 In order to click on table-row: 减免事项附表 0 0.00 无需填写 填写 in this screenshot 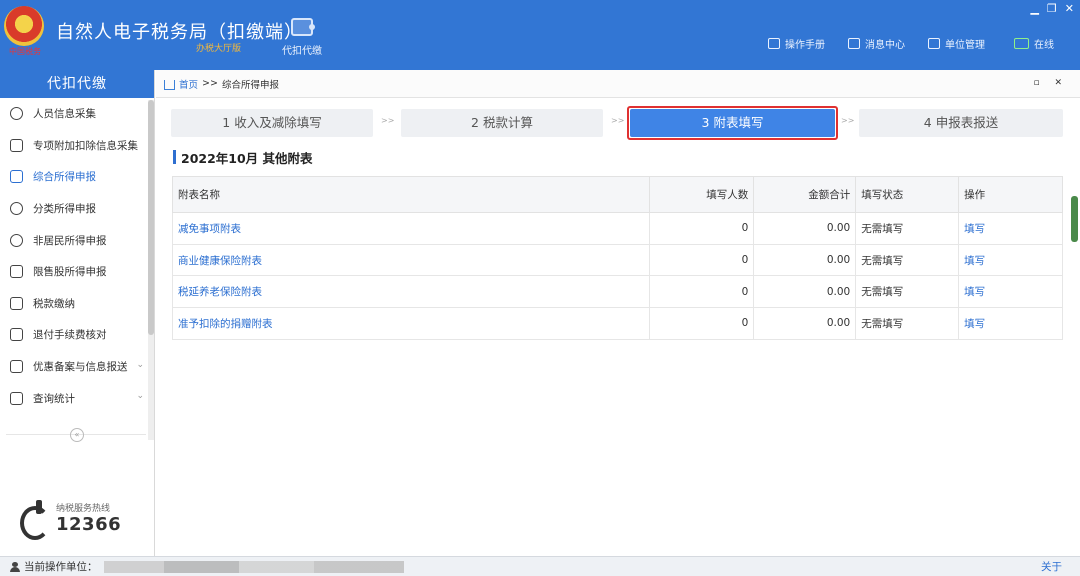, I will do `click(617, 228)`.